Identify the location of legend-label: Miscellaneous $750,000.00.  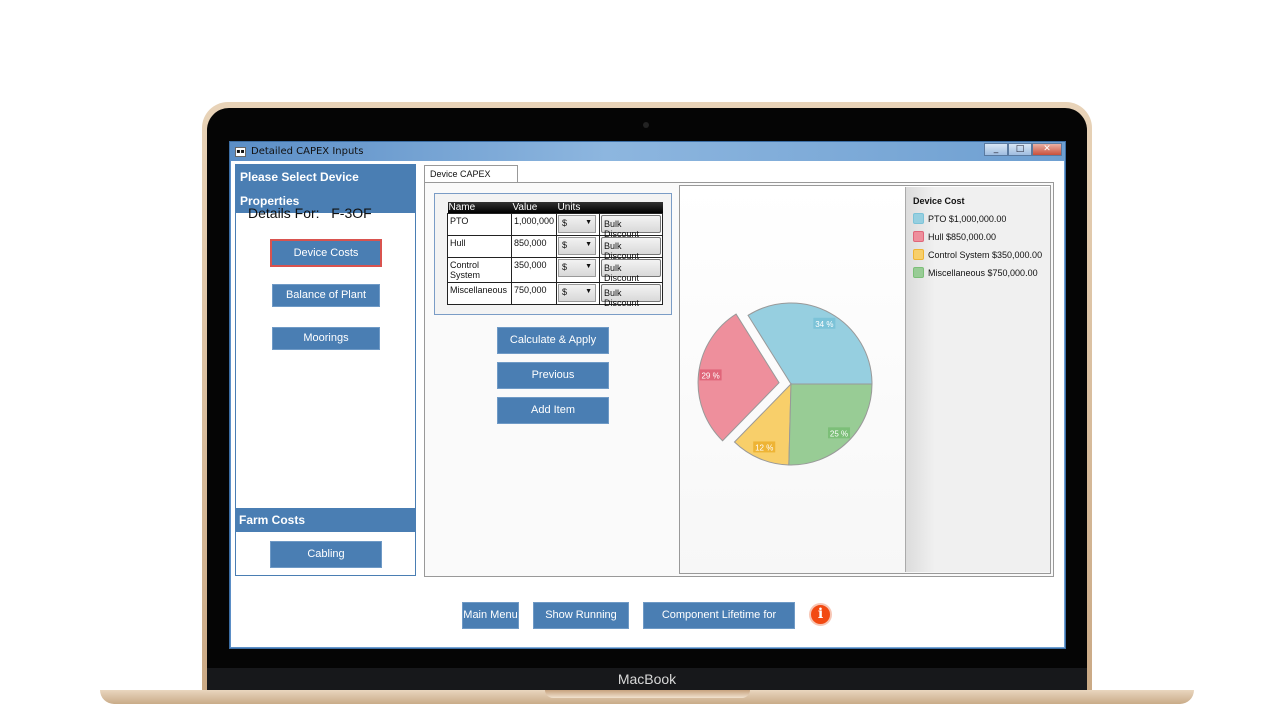
(983, 272).